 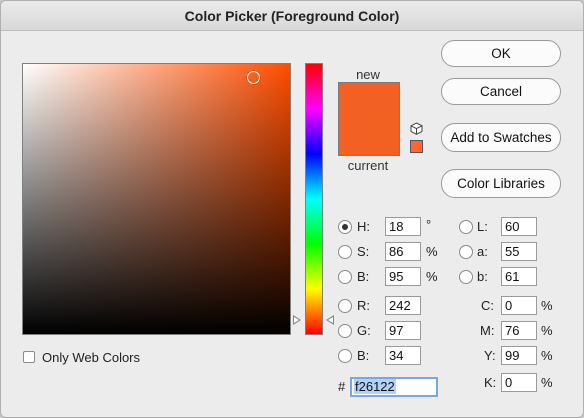 What do you see at coordinates (429, 224) in the screenshot?
I see `hue-unit: °` at bounding box center [429, 224].